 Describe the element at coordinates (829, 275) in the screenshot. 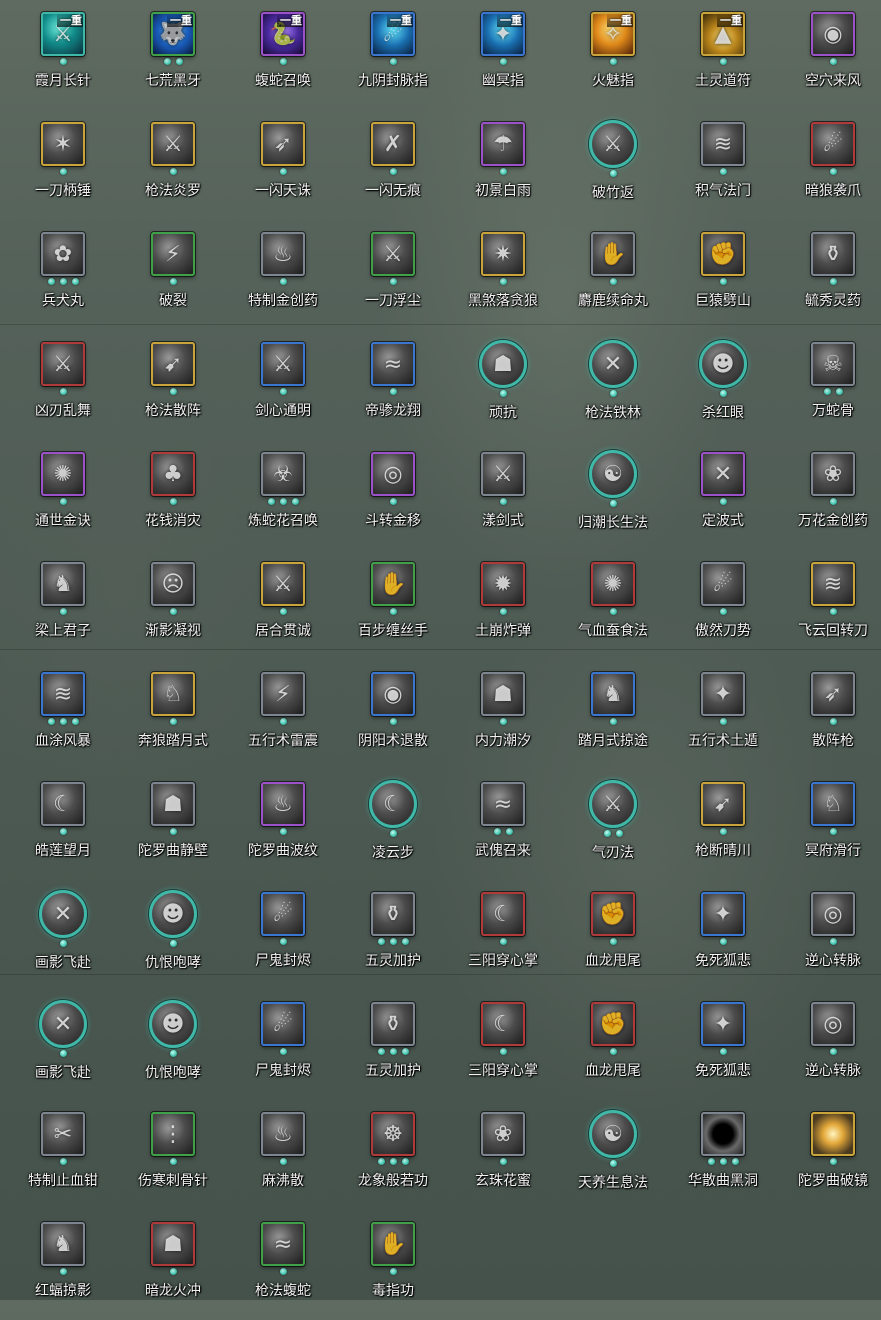

I see `skill-slot: ⚱ 毓秀灵药` at that location.